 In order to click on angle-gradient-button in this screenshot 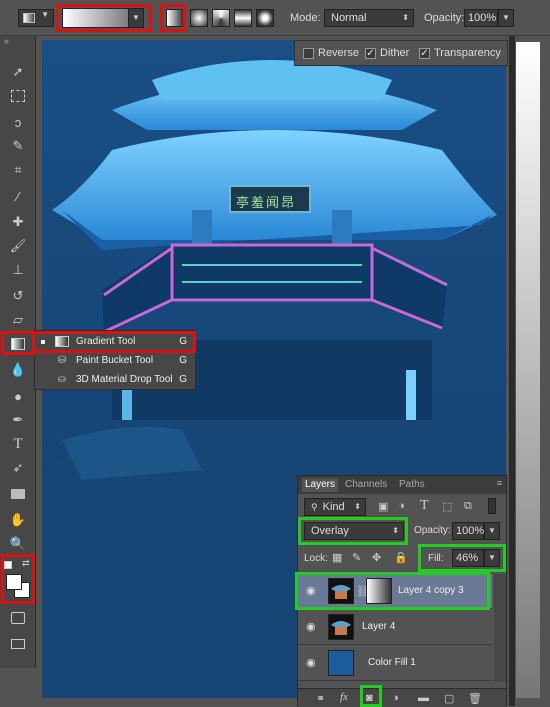, I will do `click(221, 18)`.